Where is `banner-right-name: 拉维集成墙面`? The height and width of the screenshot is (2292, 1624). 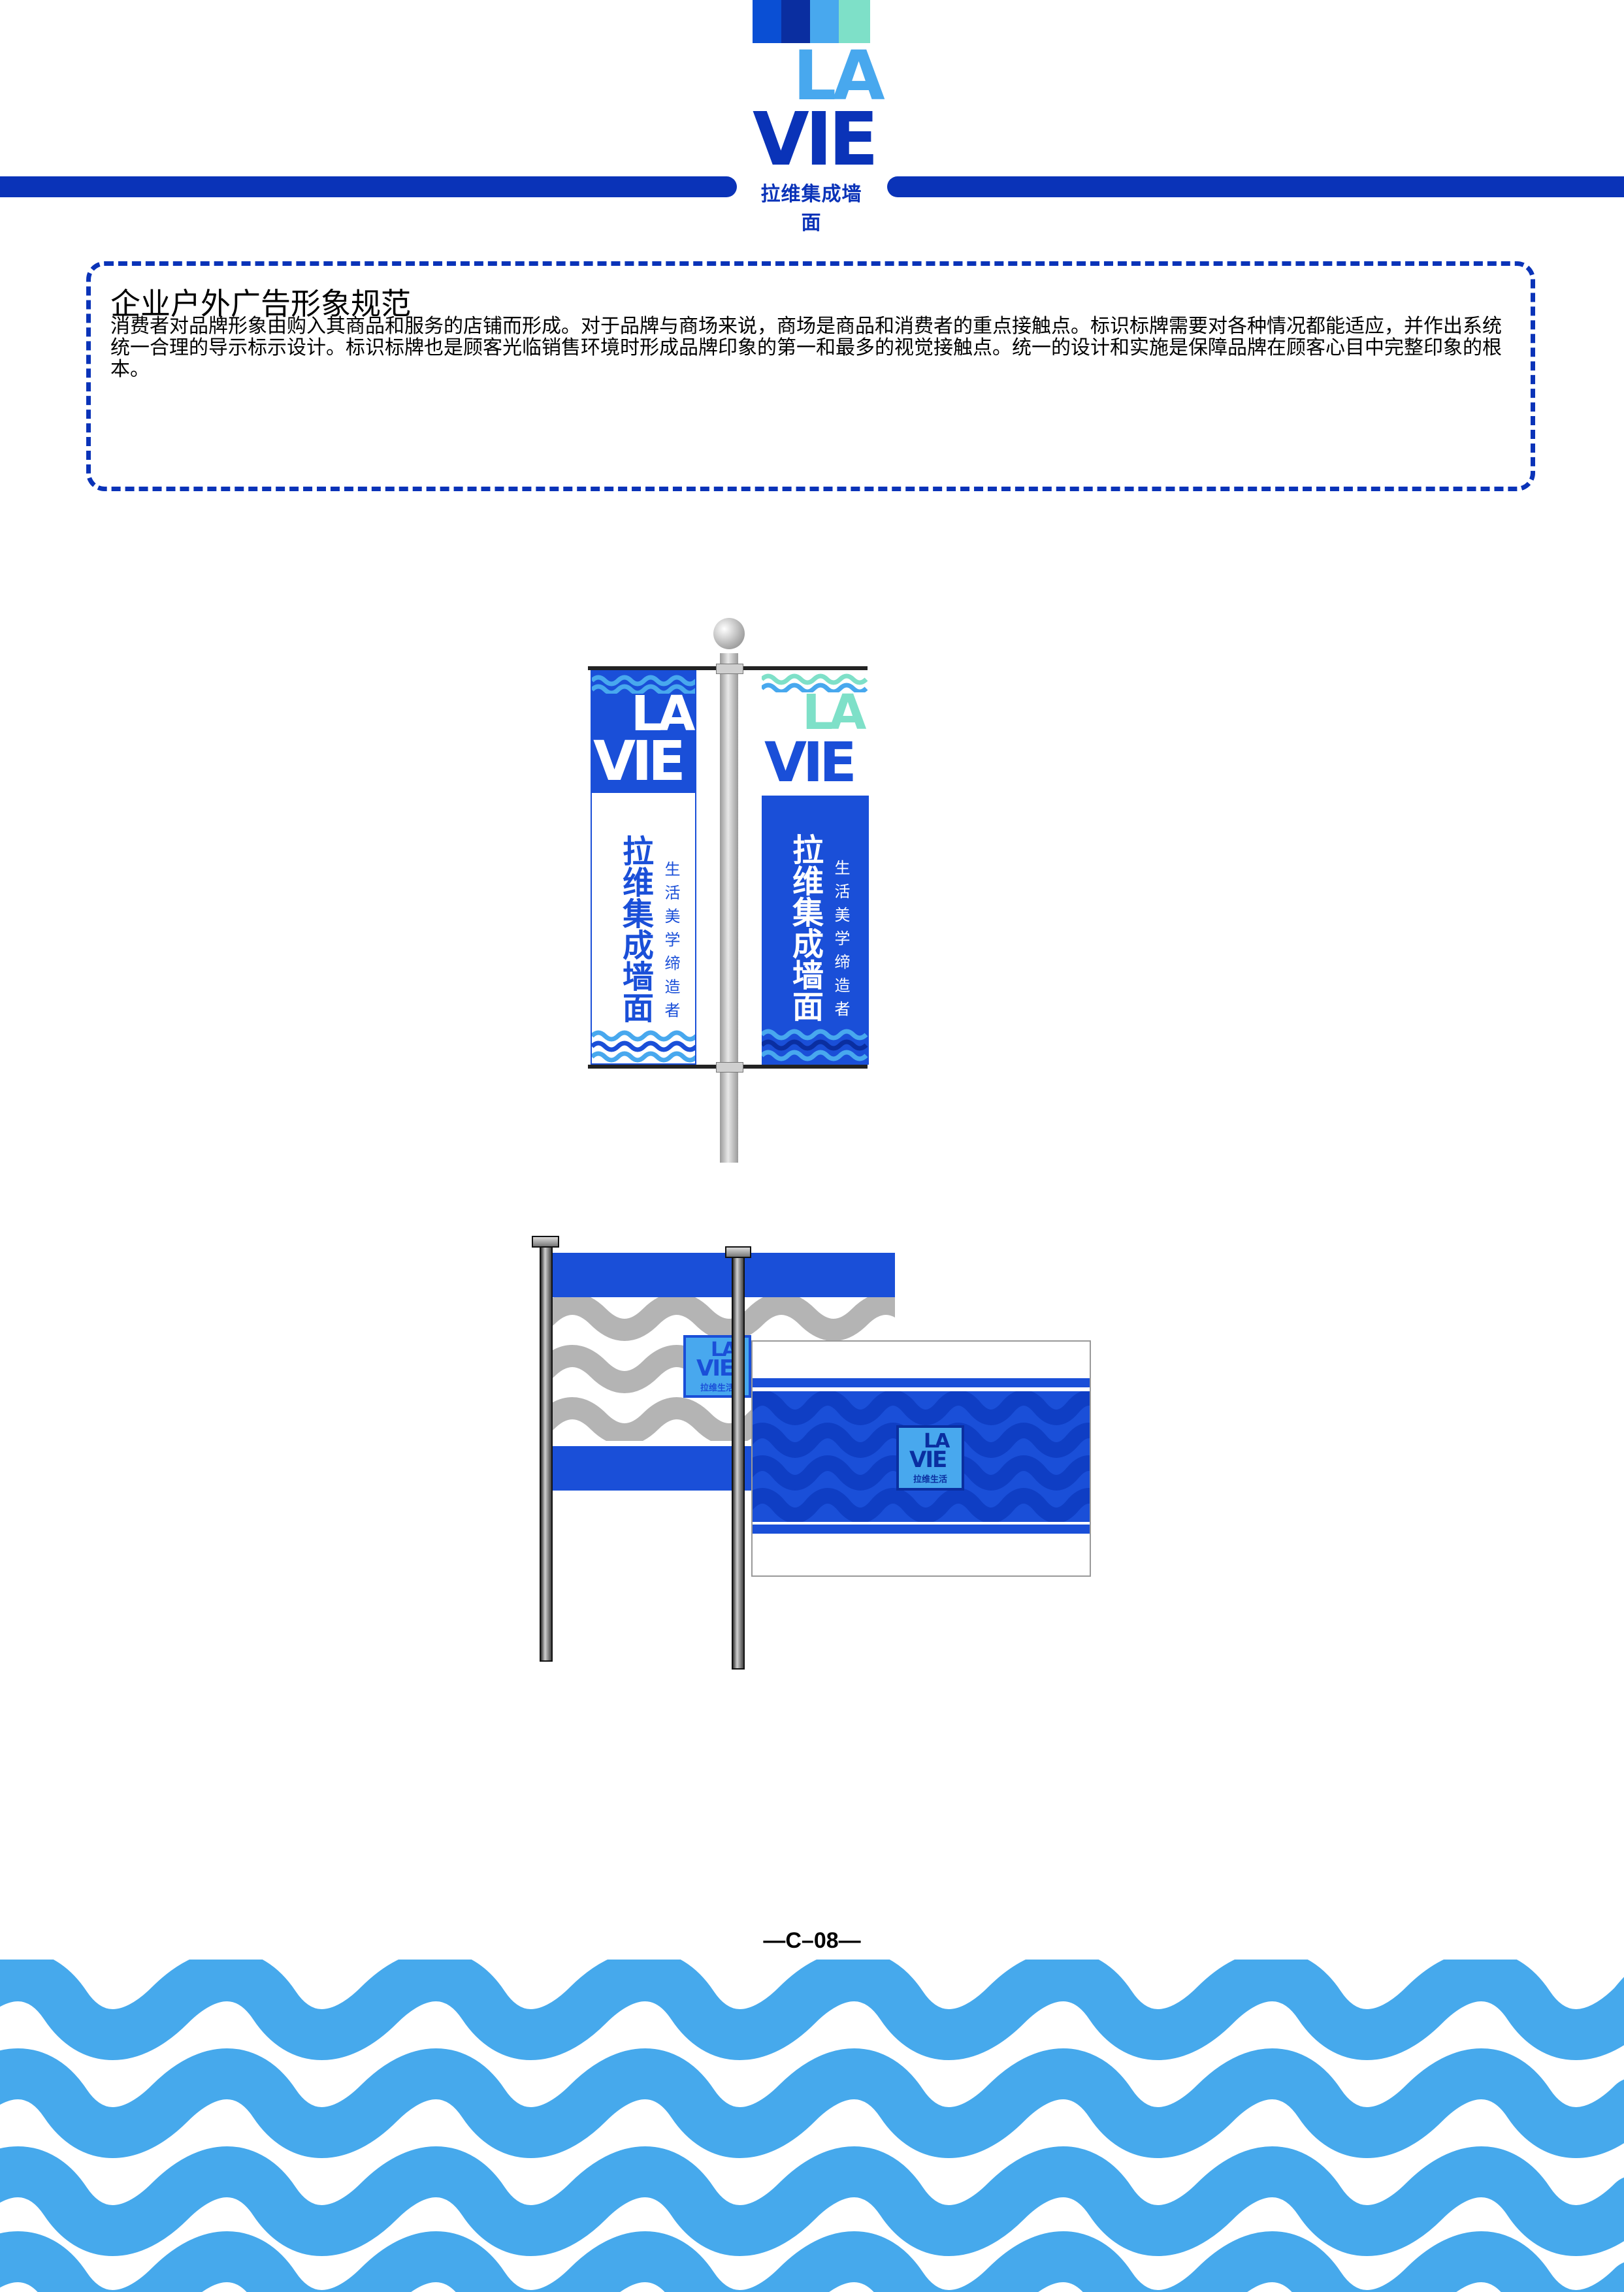 banner-right-name: 拉维集成墙面 is located at coordinates (805, 927).